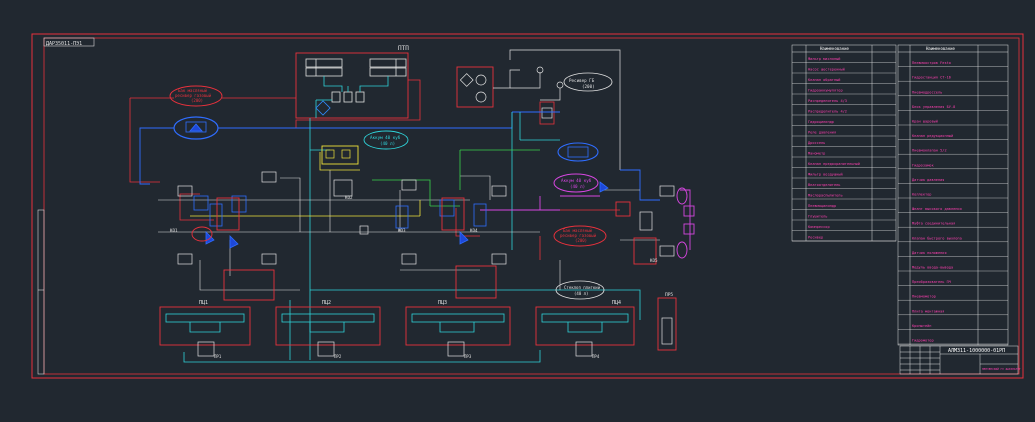  Describe the element at coordinates (196, 127) in the screenshot. I see `pump-left-body` at that location.